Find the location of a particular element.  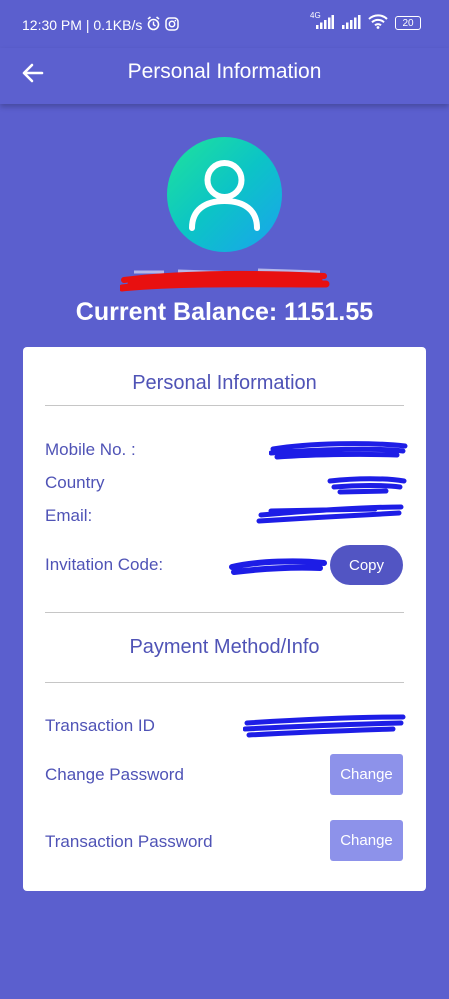

personal-info-heading: Personal Information is located at coordinates (224, 383).